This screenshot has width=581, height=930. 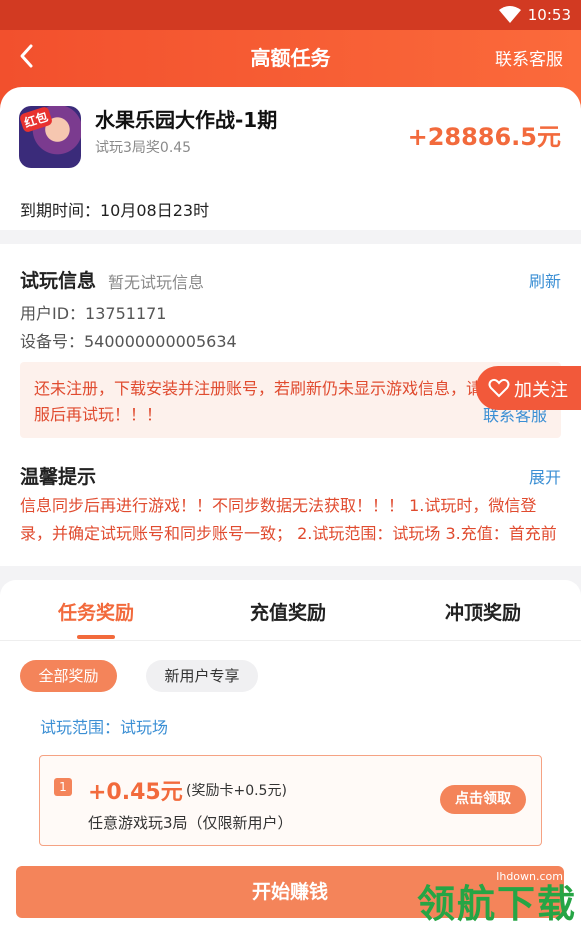 What do you see at coordinates (96, 611) in the screenshot?
I see `tab-task-reward: 任务奖励` at bounding box center [96, 611].